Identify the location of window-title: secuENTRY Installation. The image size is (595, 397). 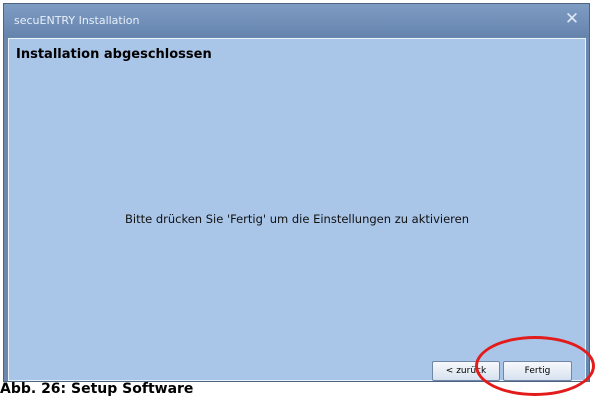
(77, 20).